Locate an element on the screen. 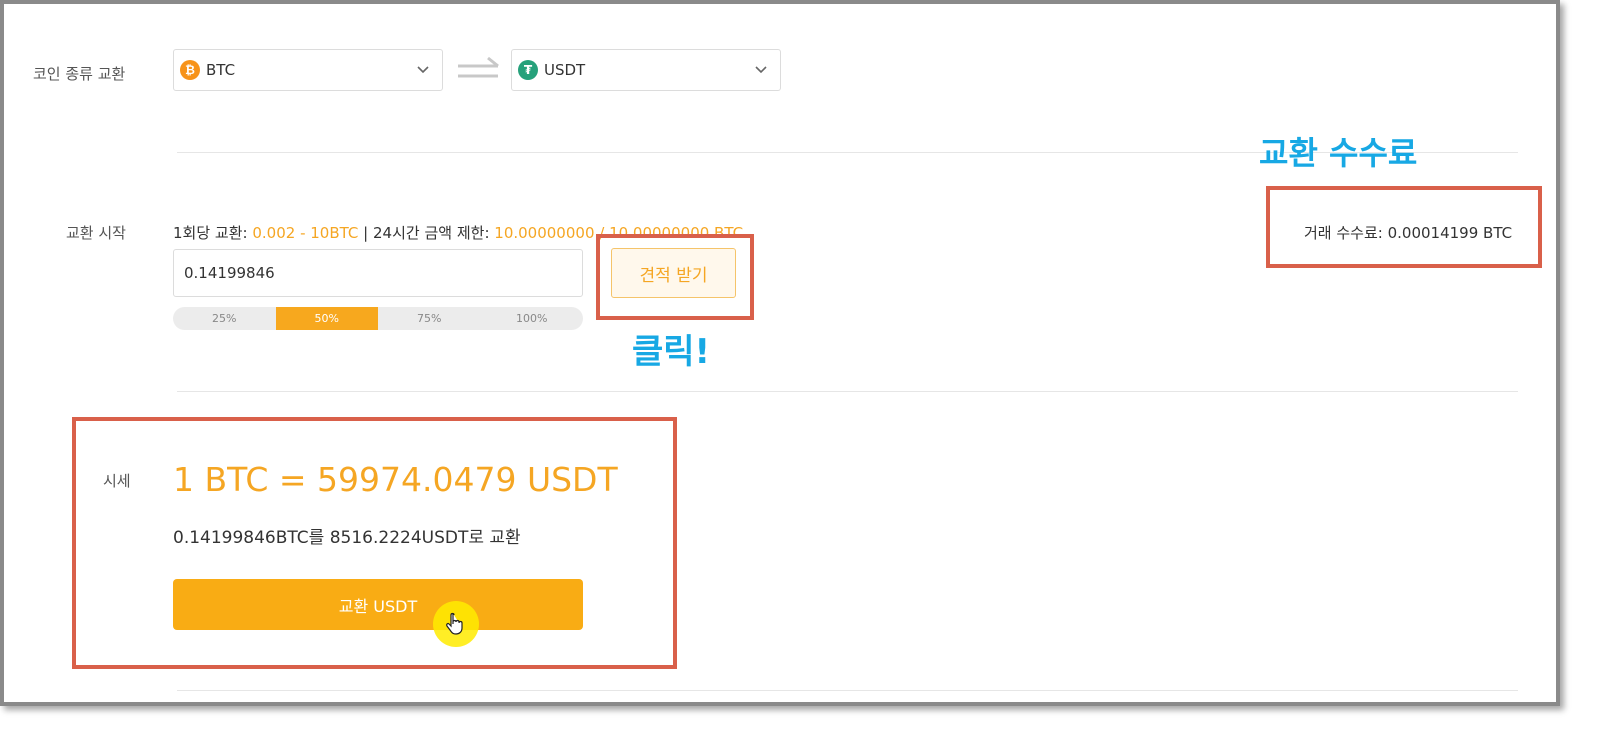 The image size is (1604, 737). tether-icon: ₮ is located at coordinates (528, 70).